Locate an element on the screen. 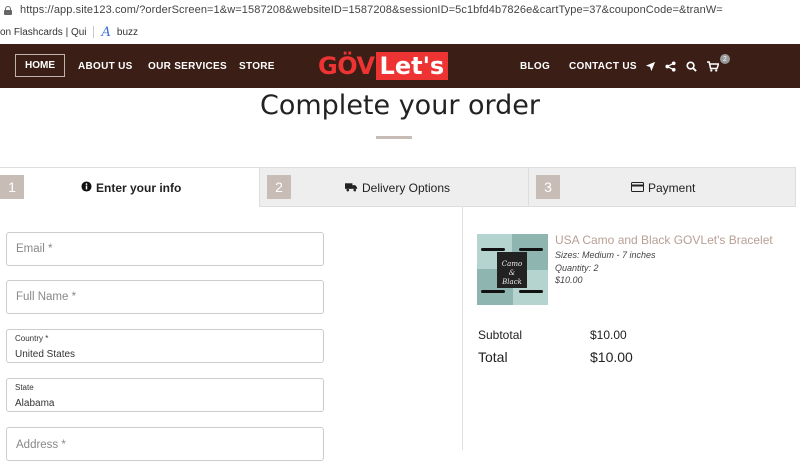 This screenshot has height=461, width=800. step-delivery-options: 2 Delivery Options is located at coordinates (394, 187).